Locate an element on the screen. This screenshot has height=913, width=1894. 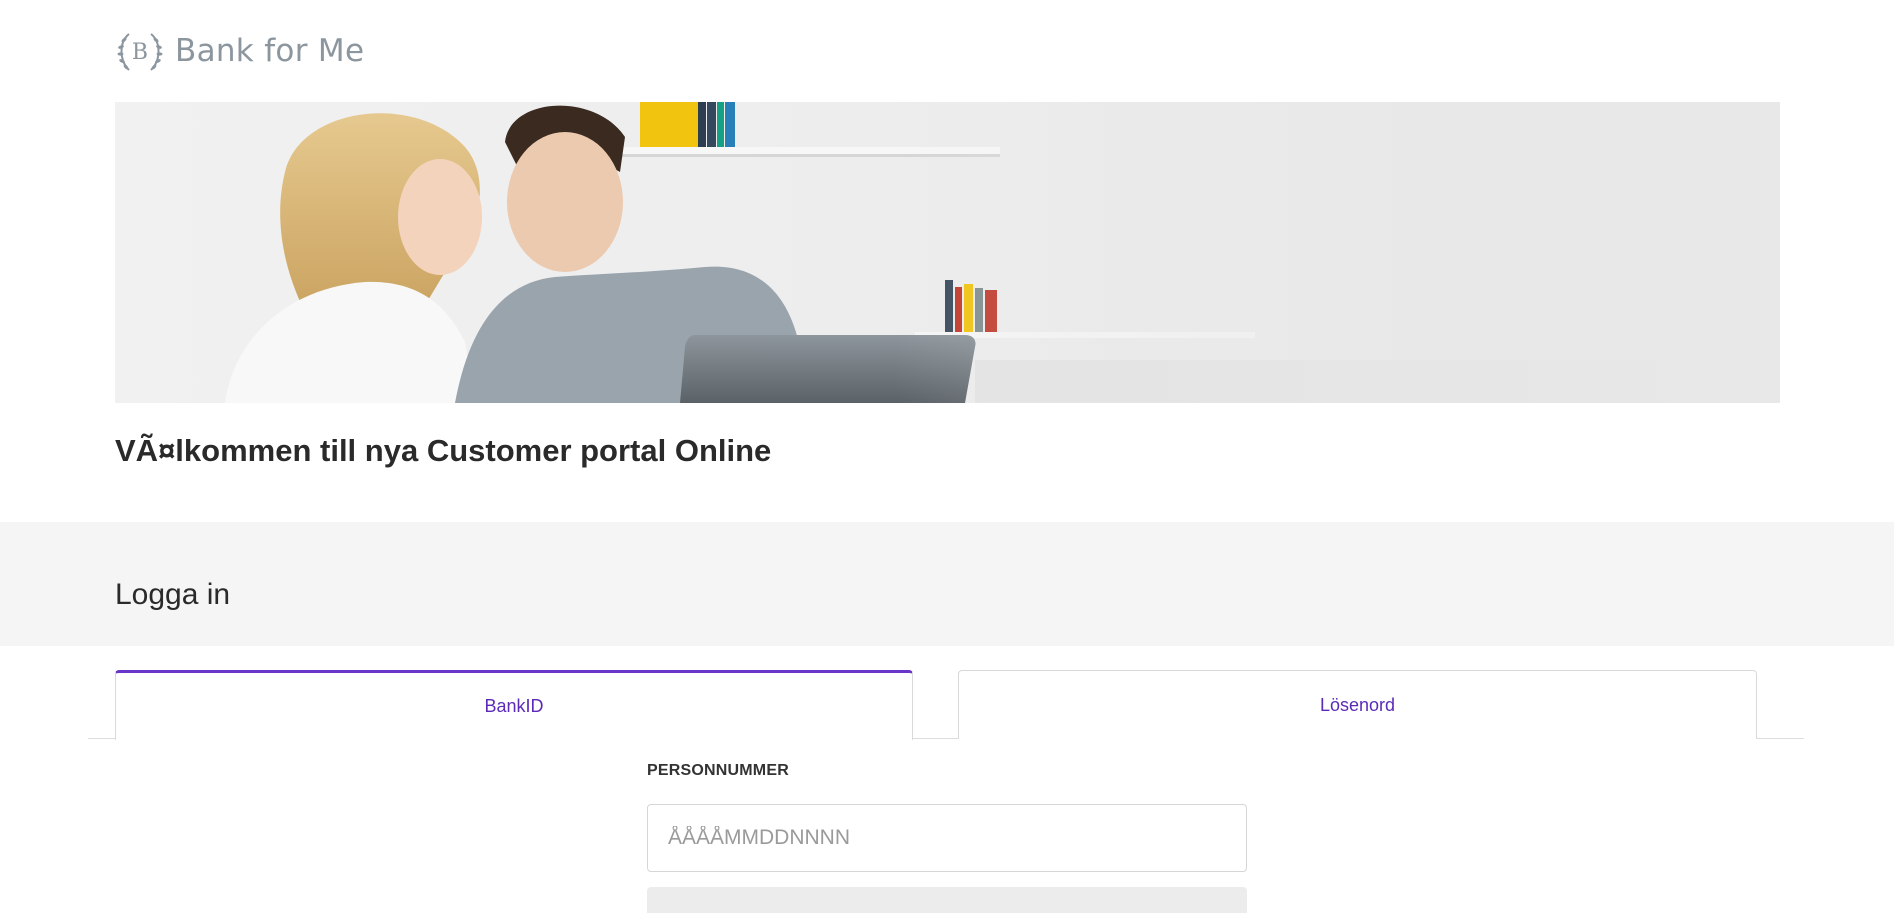
brand-logo-link: B Bank for Me is located at coordinates (239, 51).